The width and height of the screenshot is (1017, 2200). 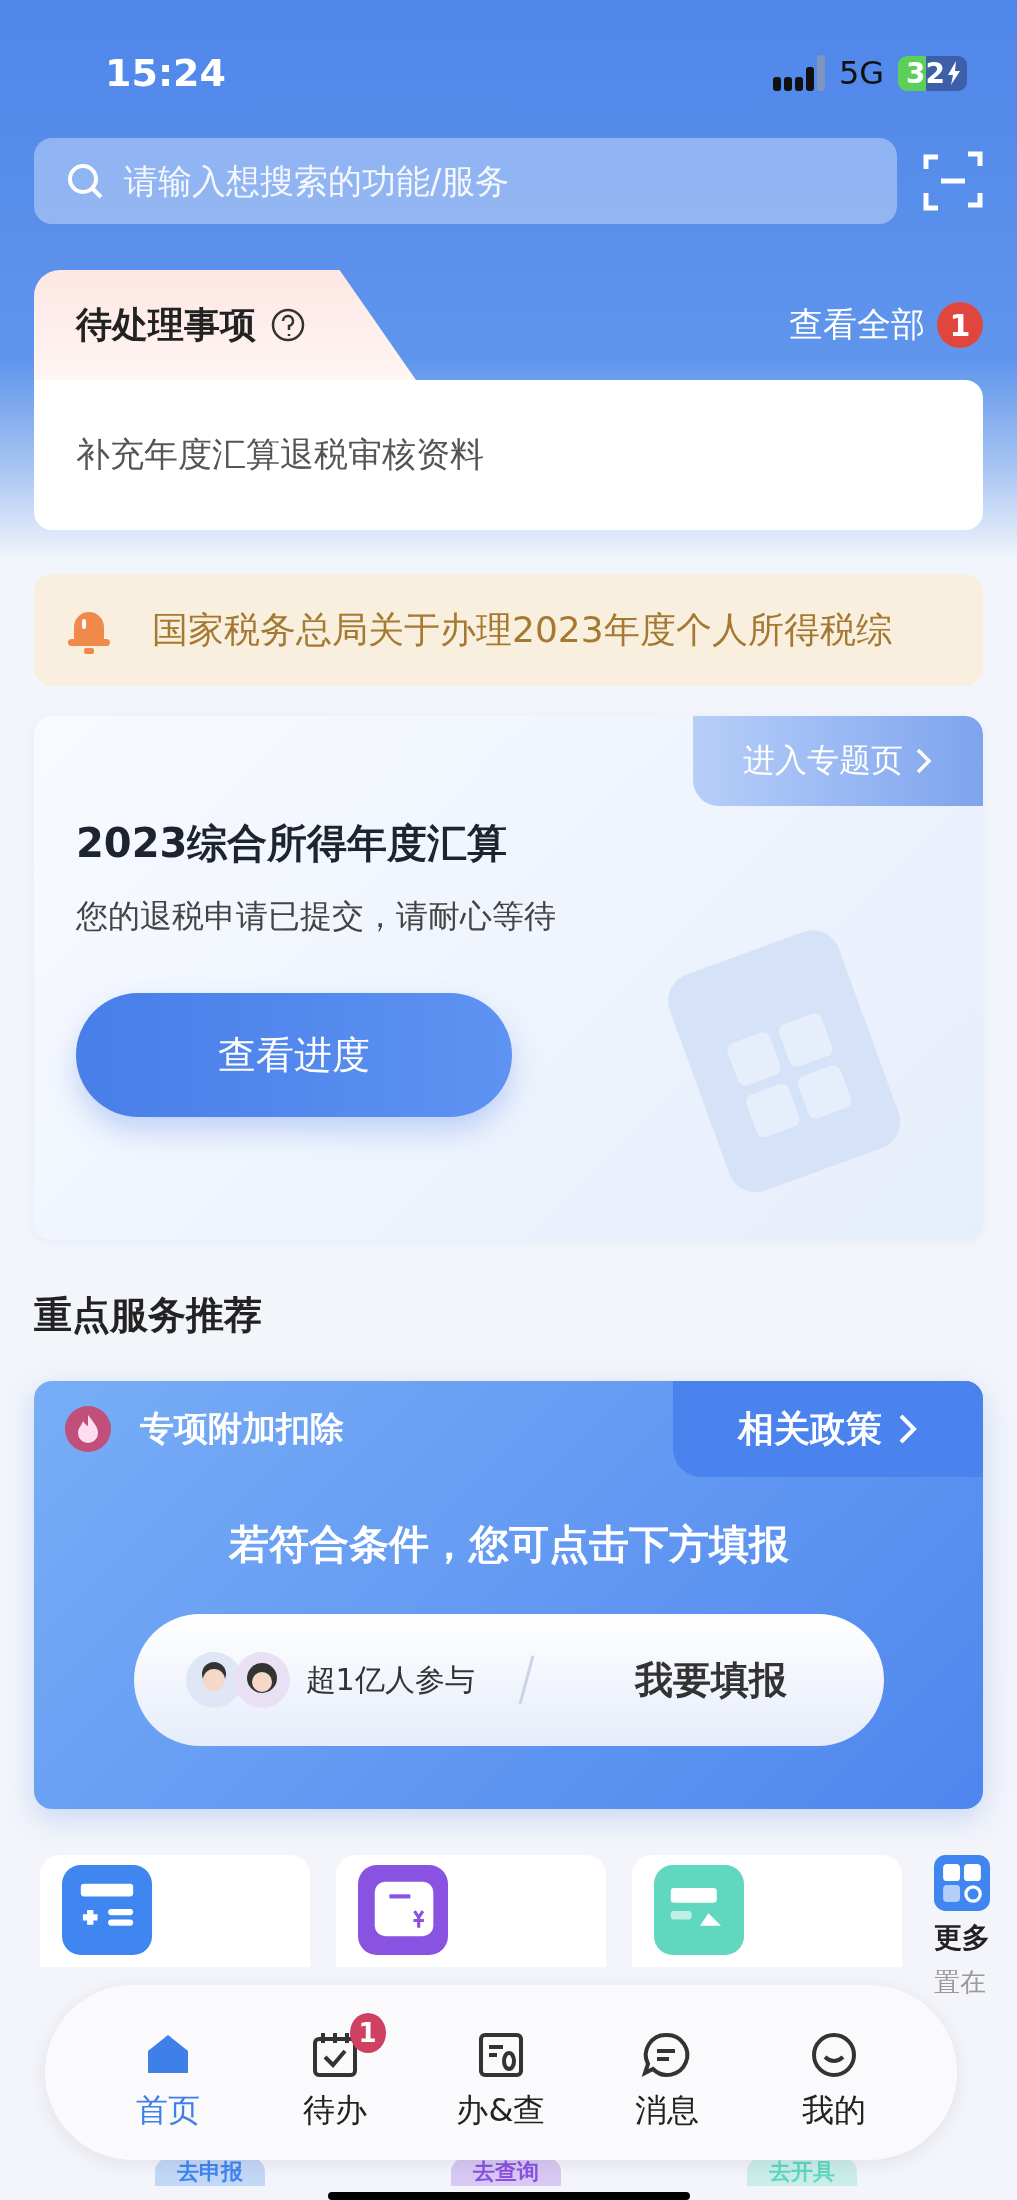 I want to click on network-label: 5G, so click(x=861, y=73).